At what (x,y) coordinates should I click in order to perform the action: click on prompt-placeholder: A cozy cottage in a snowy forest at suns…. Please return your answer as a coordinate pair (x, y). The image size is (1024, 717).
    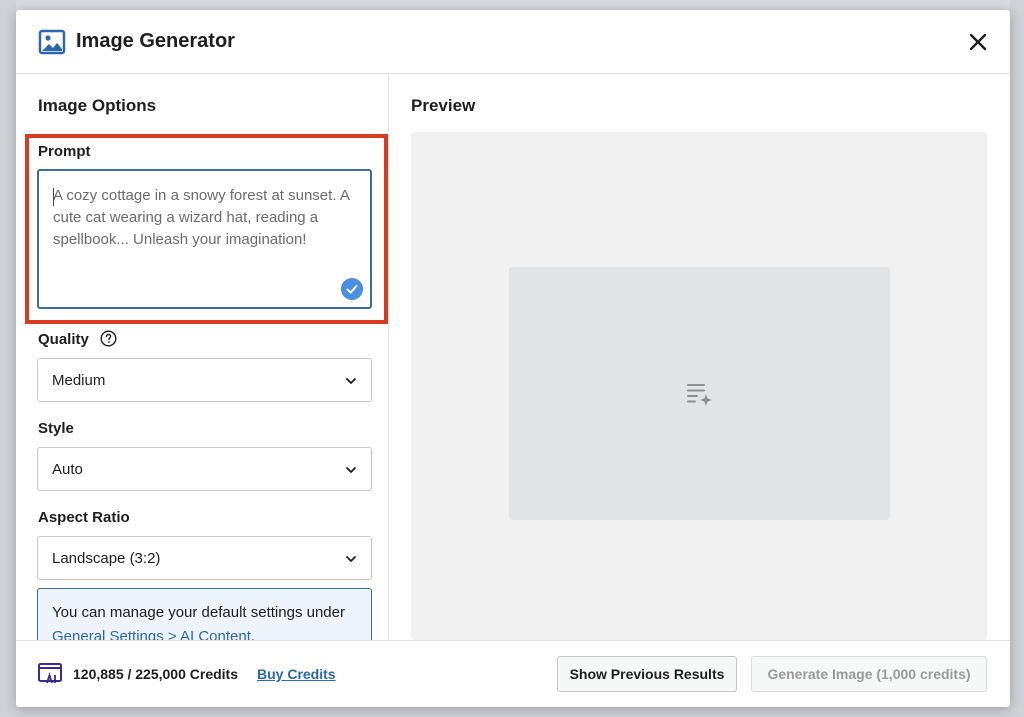
    Looking at the image, I should click on (201, 217).